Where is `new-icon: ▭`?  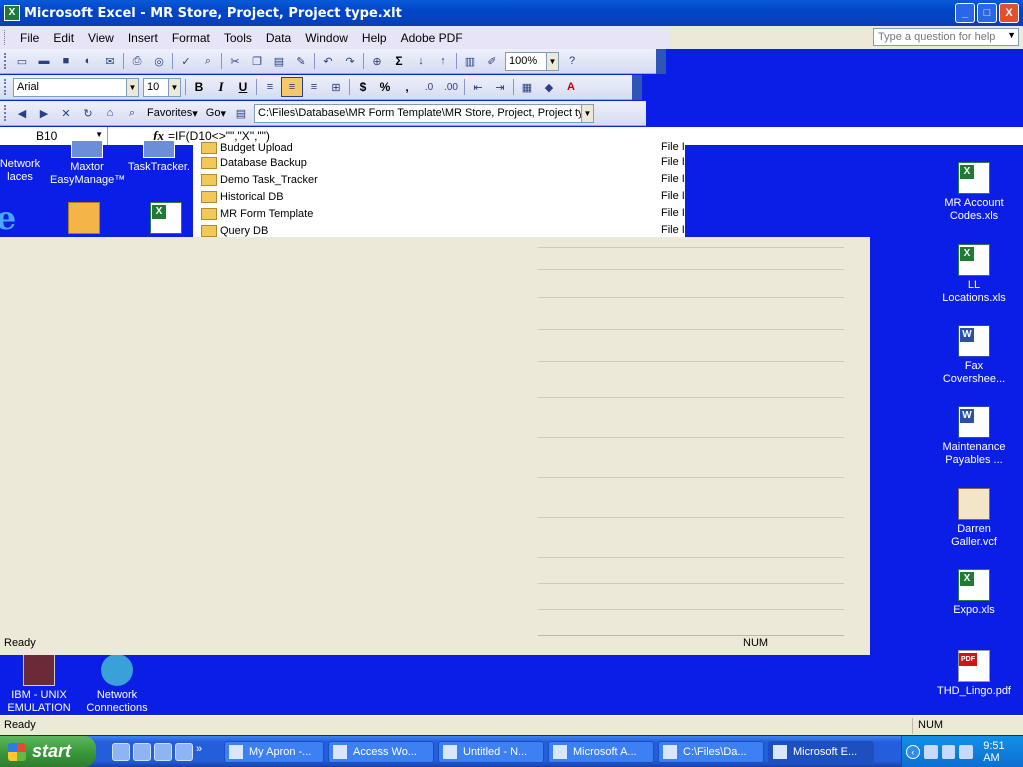
new-icon: ▭ is located at coordinates (22, 61).